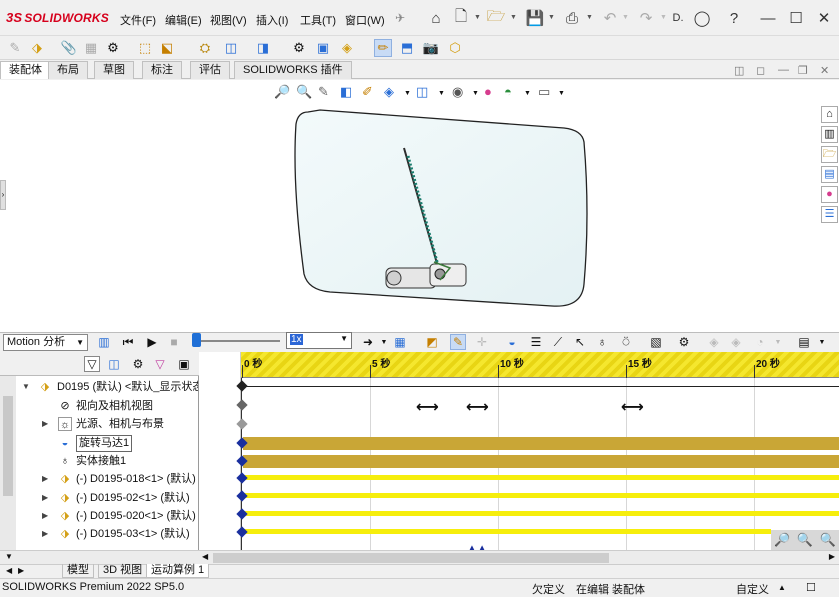  What do you see at coordinates (805, 540) in the screenshot?
I see `zoom-in-icon: 🔍` at bounding box center [805, 540].